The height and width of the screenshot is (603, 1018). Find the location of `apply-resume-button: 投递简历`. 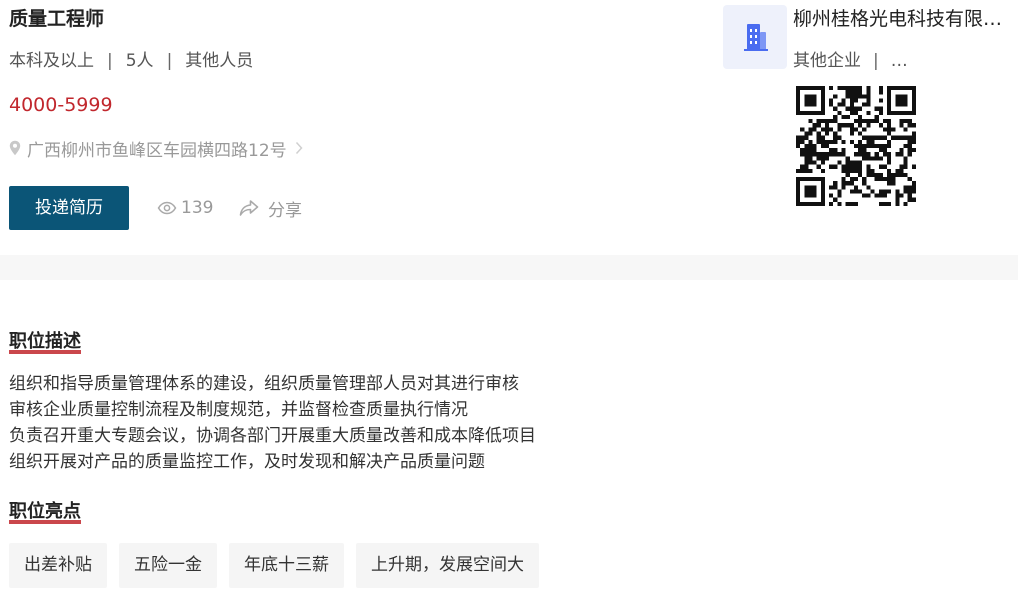

apply-resume-button: 投递简历 is located at coordinates (69, 208).